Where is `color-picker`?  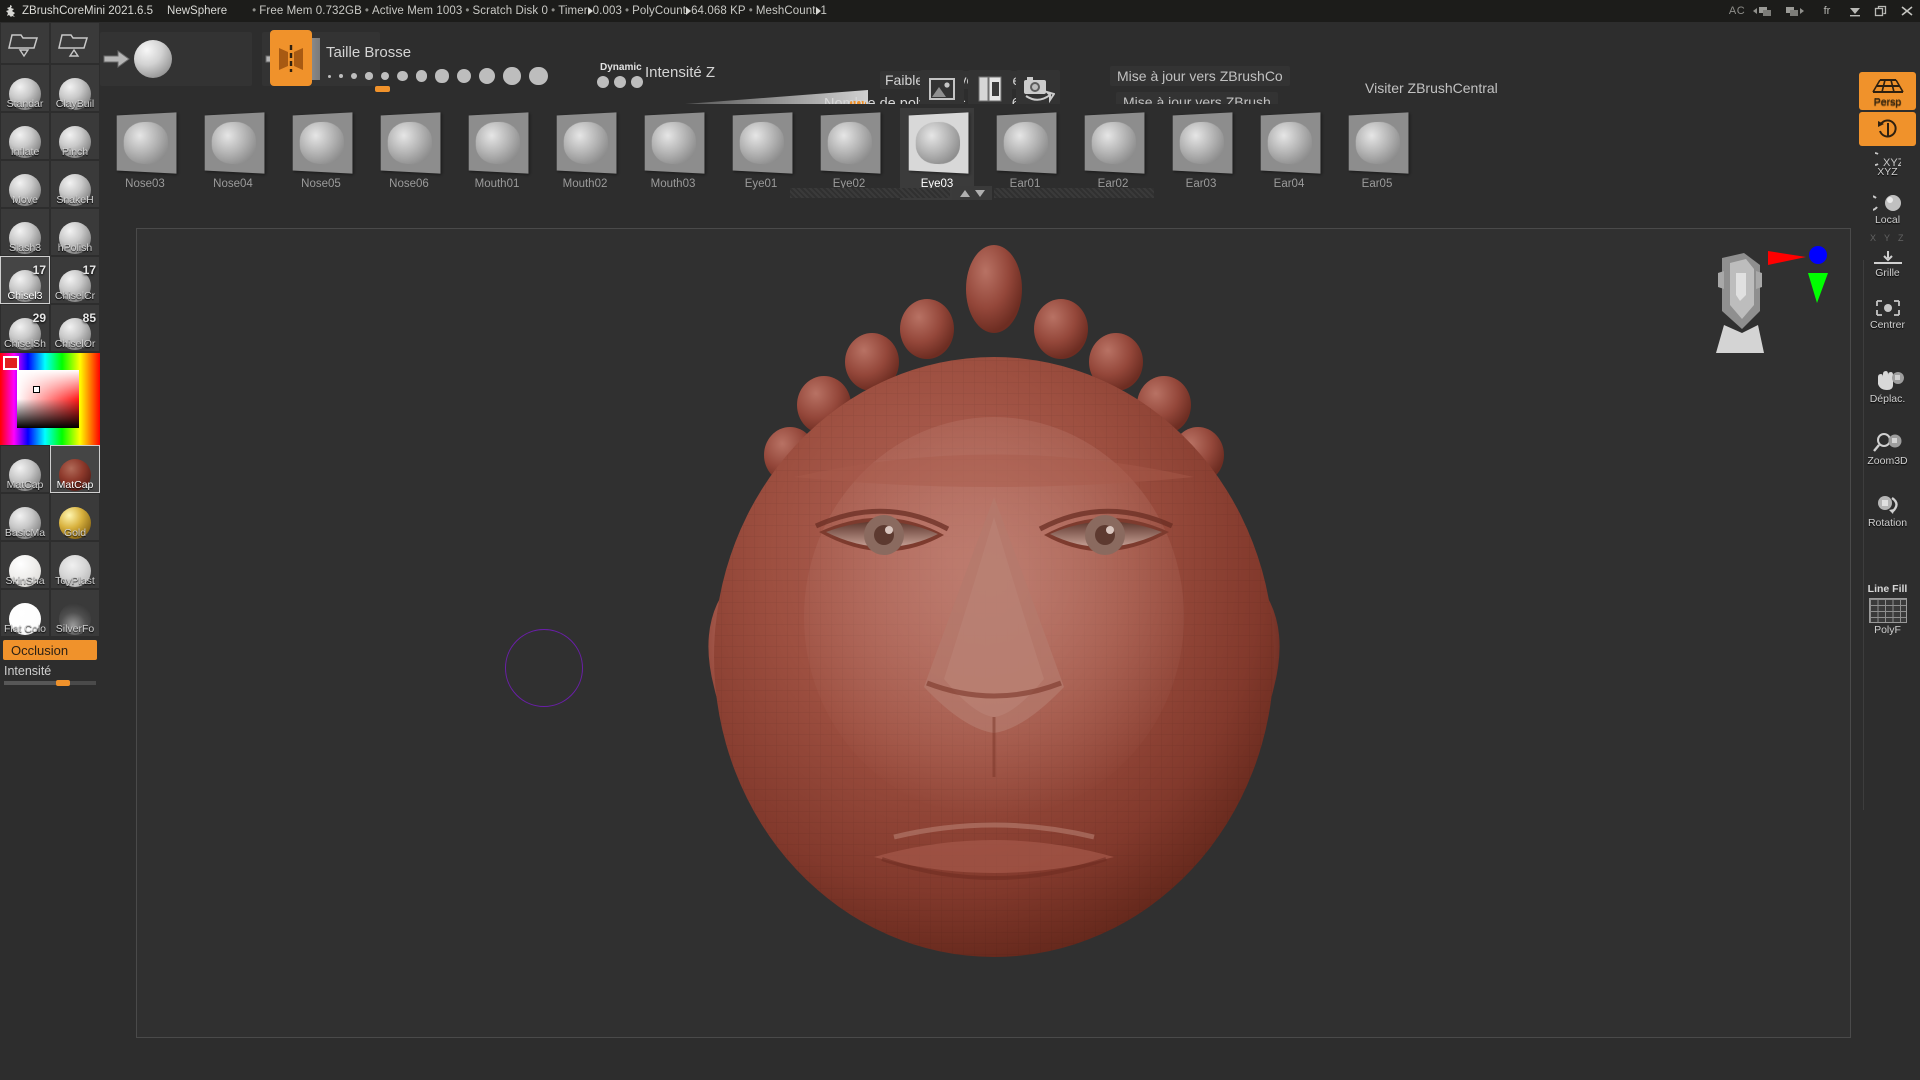 color-picker is located at coordinates (50, 399).